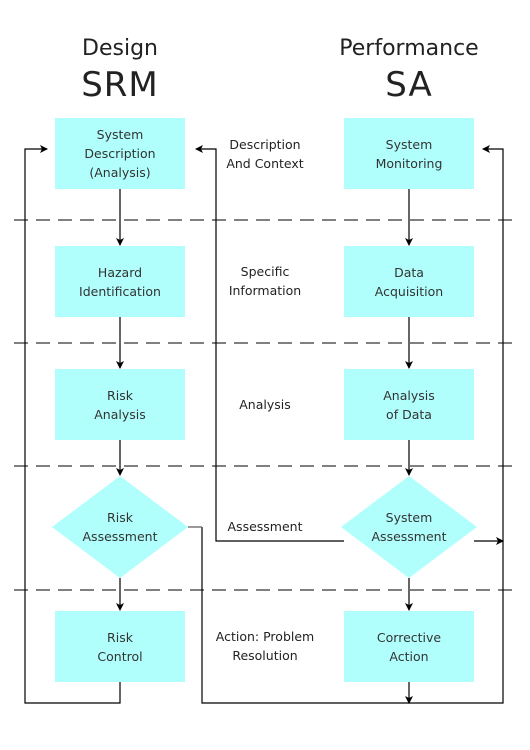 This screenshot has height=750, width=530. Describe the element at coordinates (265, 646) in the screenshot. I see `stage-label-action: Action: Problem Resolution` at that location.